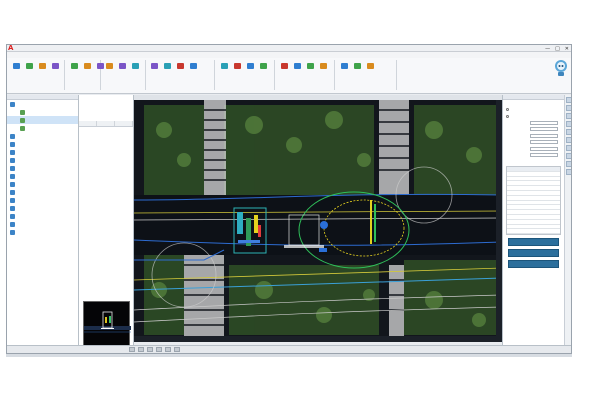 The image size is (590, 400). What do you see at coordinates (168, 349) in the screenshot?
I see `osnap-toggle-button` at bounding box center [168, 349].